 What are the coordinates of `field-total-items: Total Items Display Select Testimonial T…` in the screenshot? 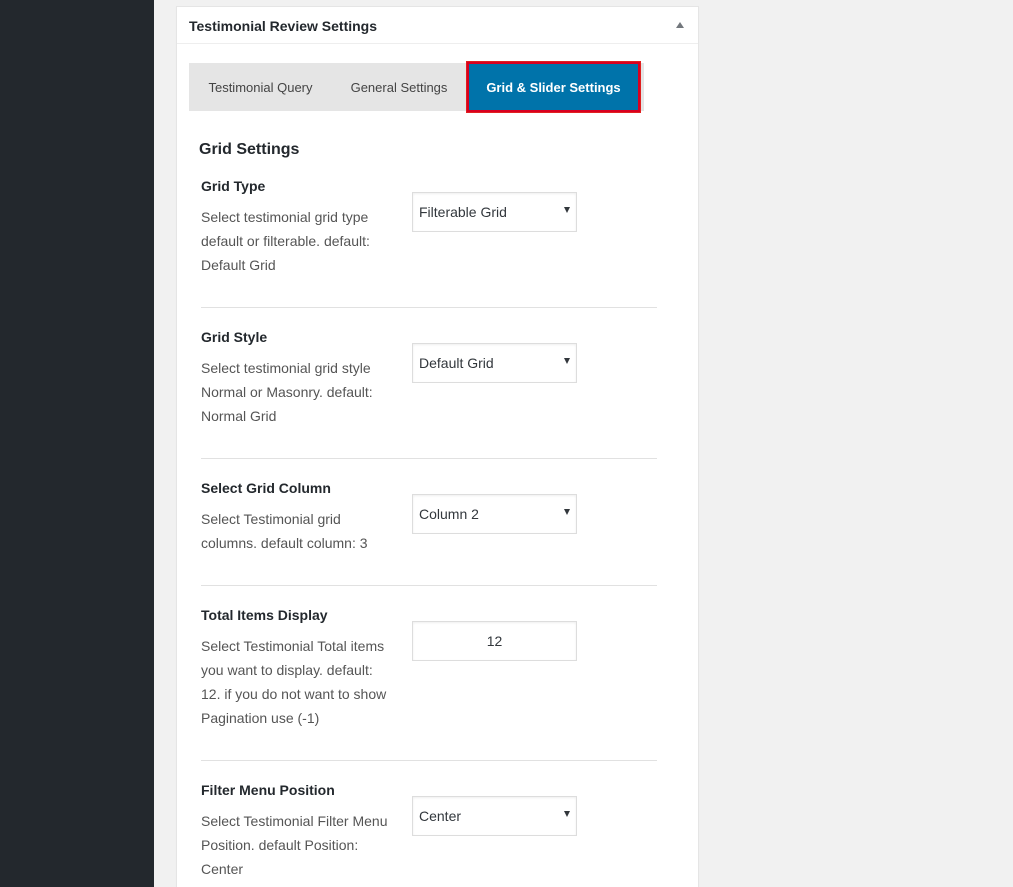 It's located at (428, 668).